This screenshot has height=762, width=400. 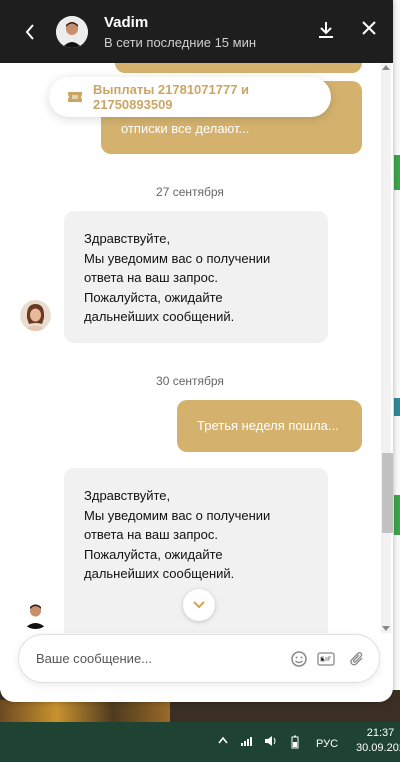 I want to click on emoji-icon, so click(x=299, y=658).